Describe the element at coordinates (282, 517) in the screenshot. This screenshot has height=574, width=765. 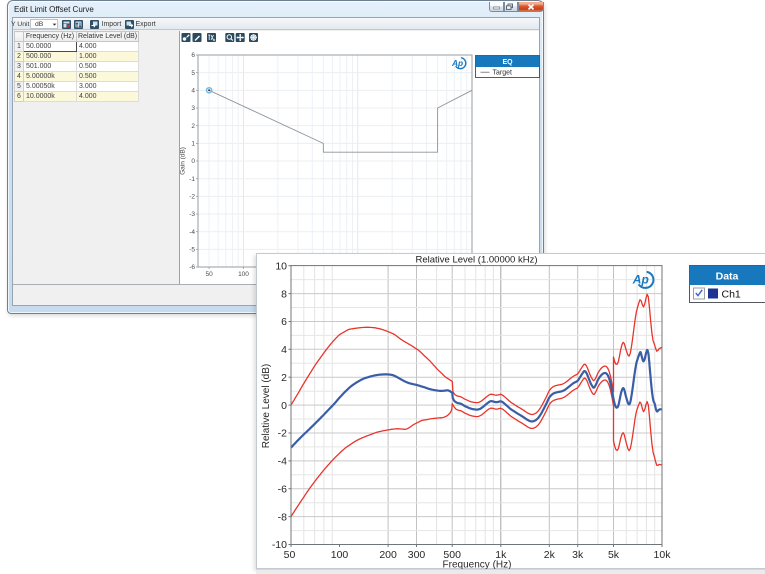
I see `svg-text: -8` at that location.